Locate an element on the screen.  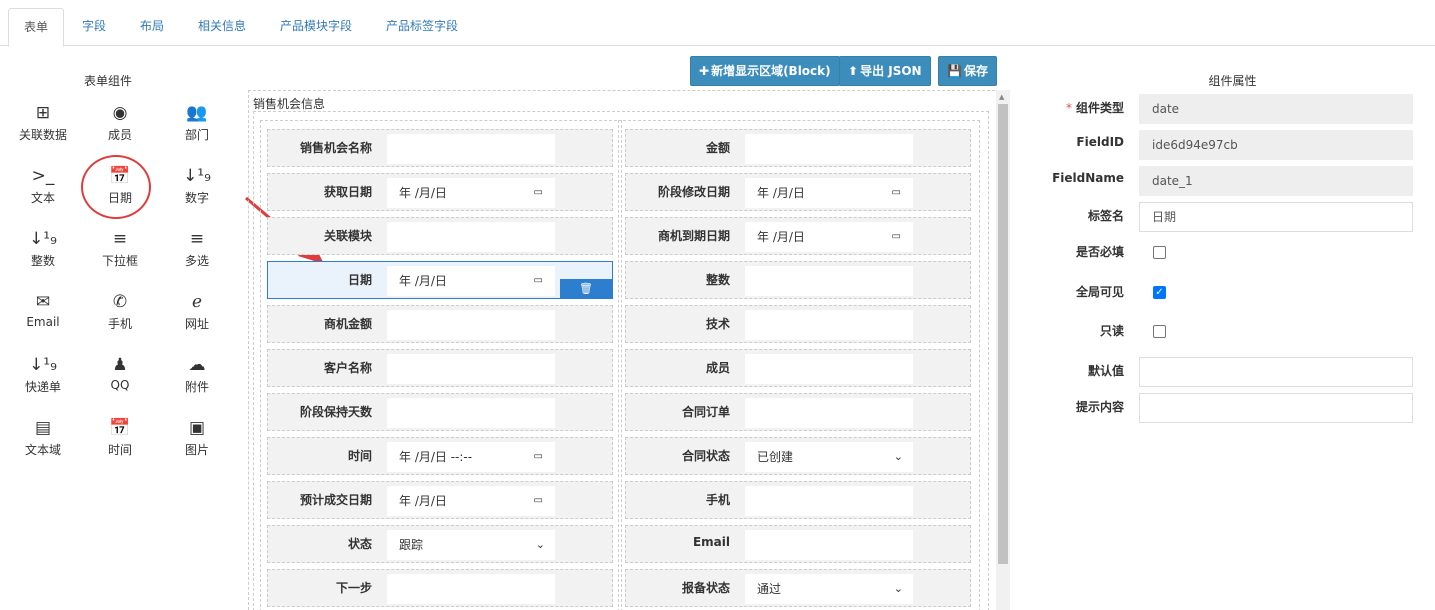
calendar-icon: 📅 is located at coordinates (120, 428).